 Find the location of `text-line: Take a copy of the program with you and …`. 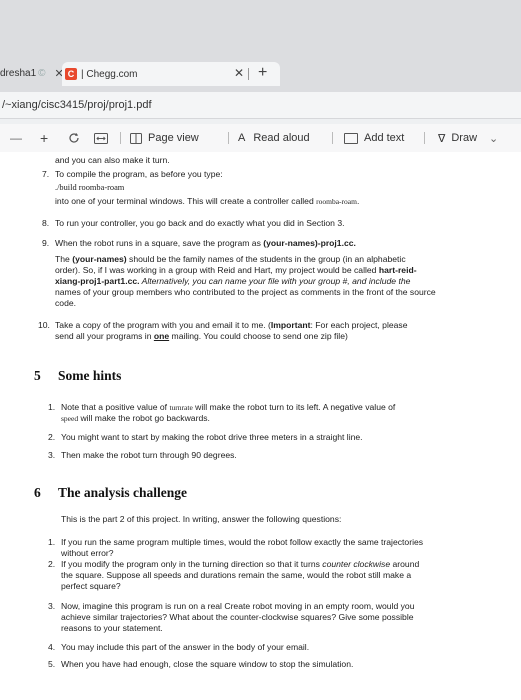

text-line: Take a copy of the program with you and … is located at coordinates (231, 325).